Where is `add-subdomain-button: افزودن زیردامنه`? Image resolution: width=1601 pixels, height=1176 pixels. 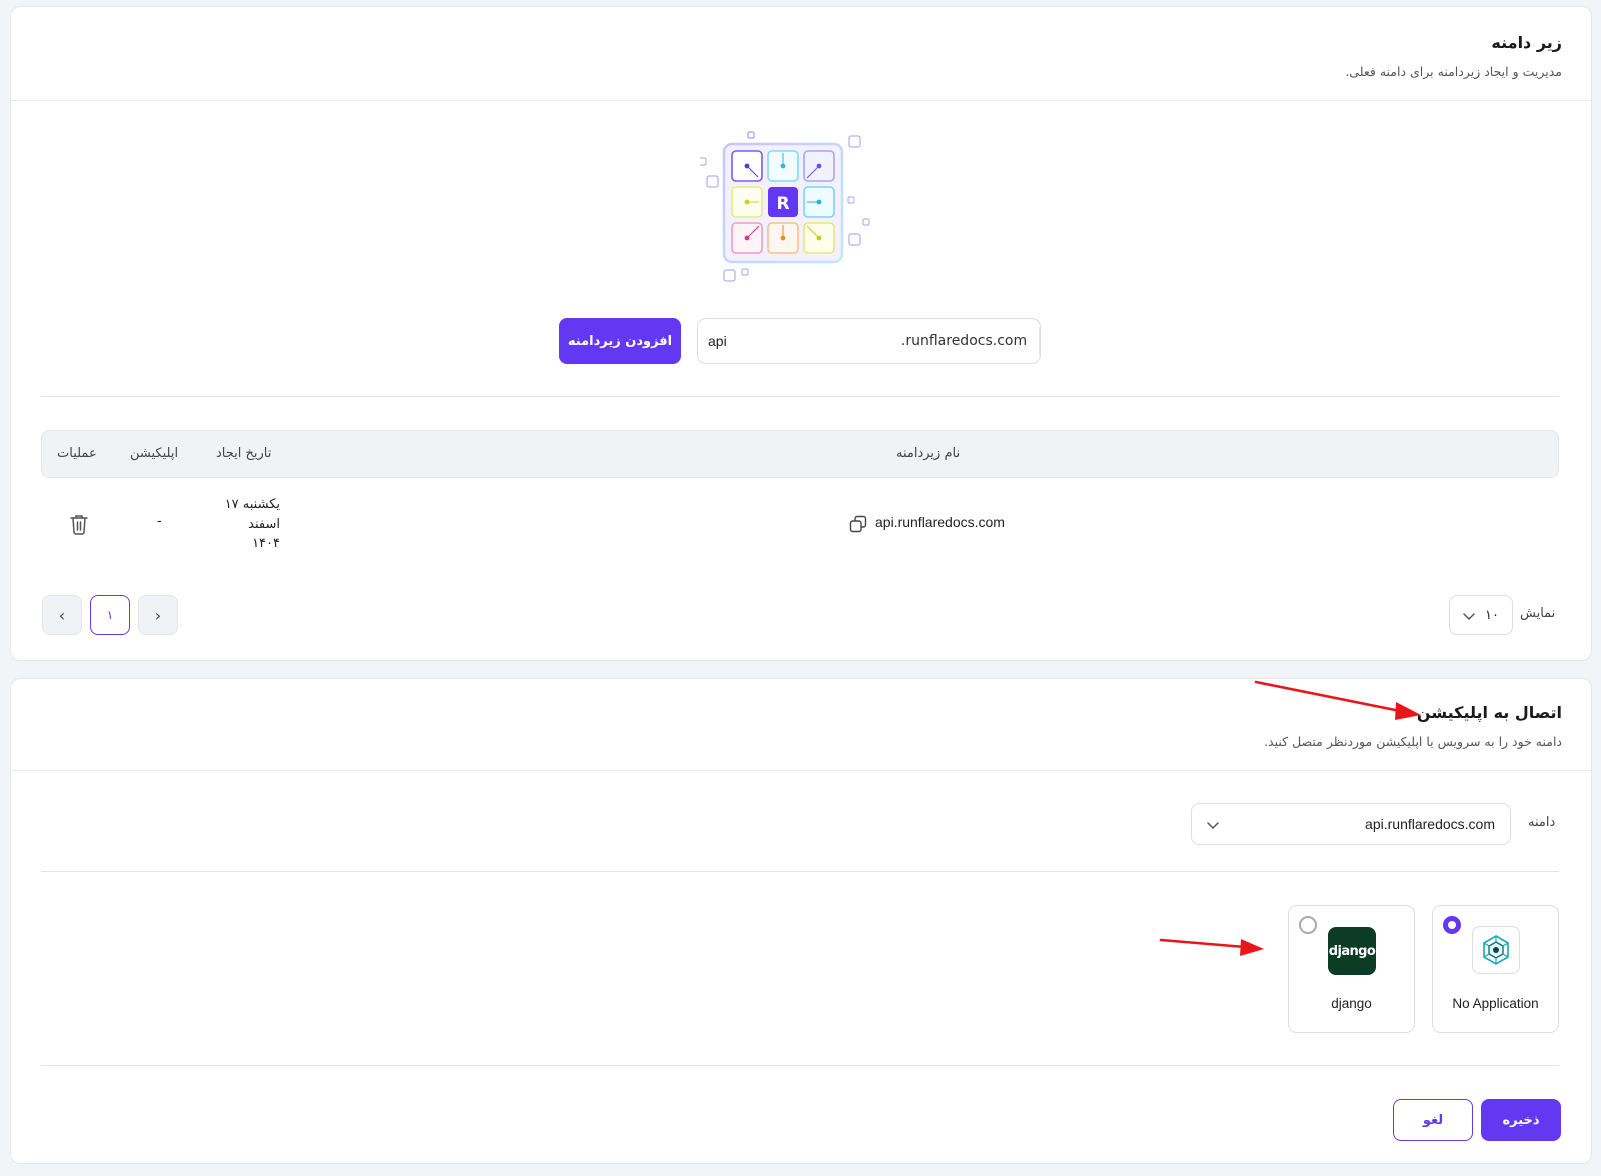
add-subdomain-button: افزودن زیردامنه is located at coordinates (620, 341).